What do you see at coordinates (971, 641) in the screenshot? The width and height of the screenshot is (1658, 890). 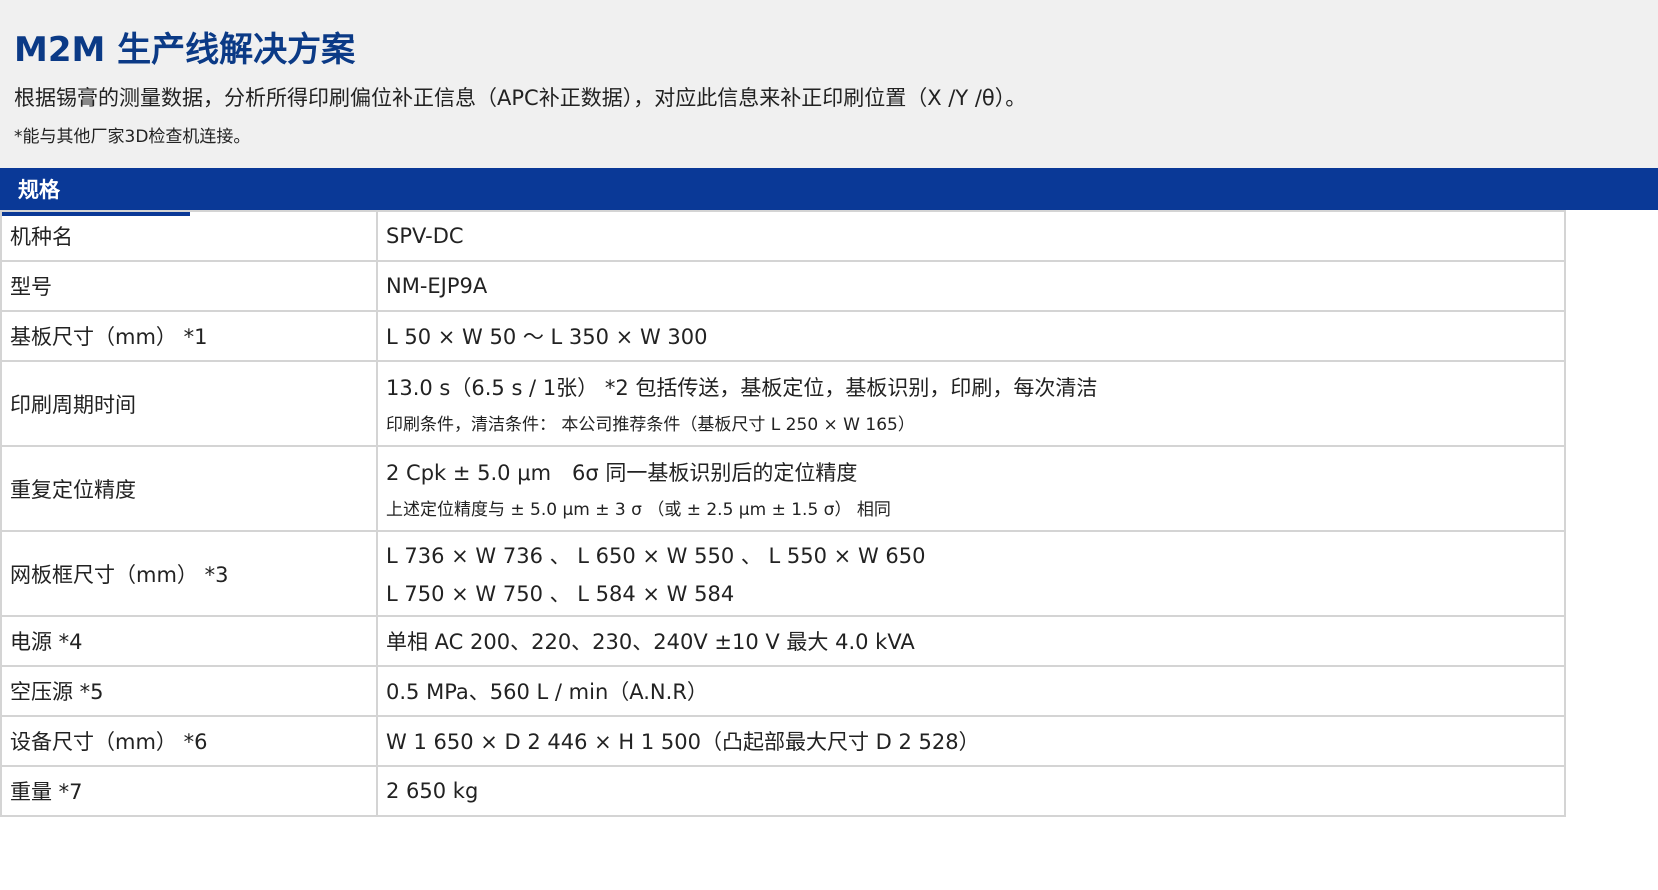 I see `row-value: 单相 AC 200、220、230、240V ±10 V 最大 4.0 kVA` at bounding box center [971, 641].